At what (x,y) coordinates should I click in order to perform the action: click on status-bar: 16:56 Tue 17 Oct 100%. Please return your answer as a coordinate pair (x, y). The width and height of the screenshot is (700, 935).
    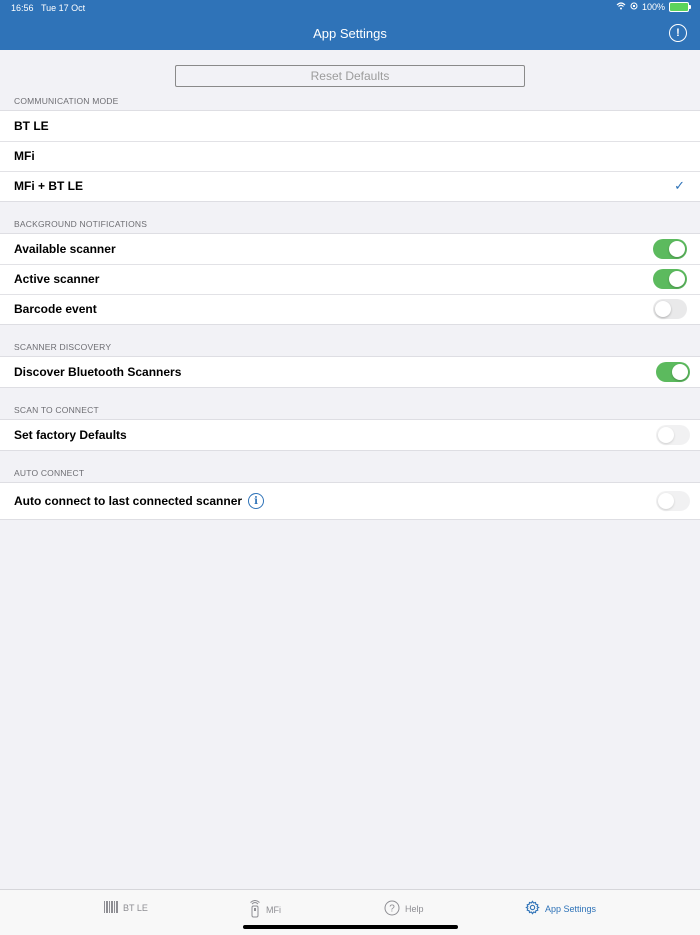
    Looking at the image, I should click on (350, 8).